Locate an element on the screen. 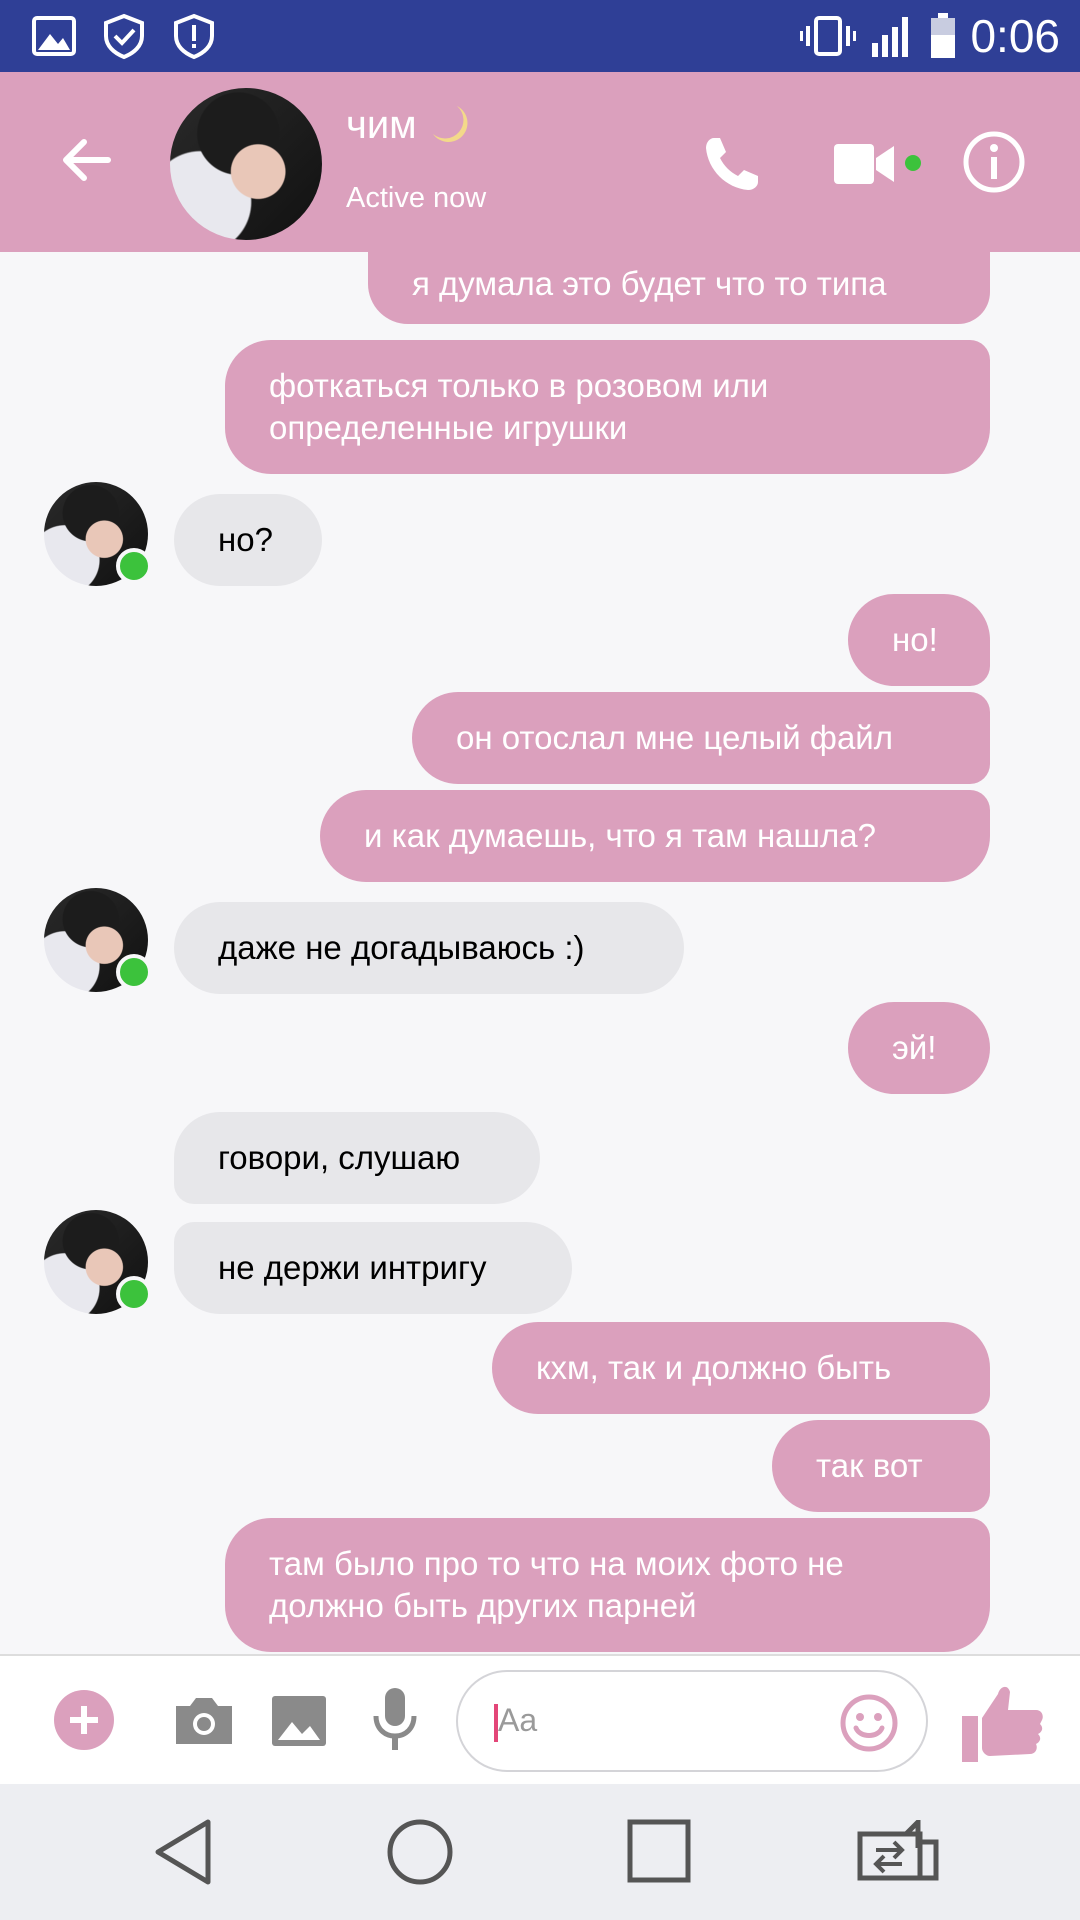  message-text: я думала это будет что то типа is located at coordinates (649, 283).